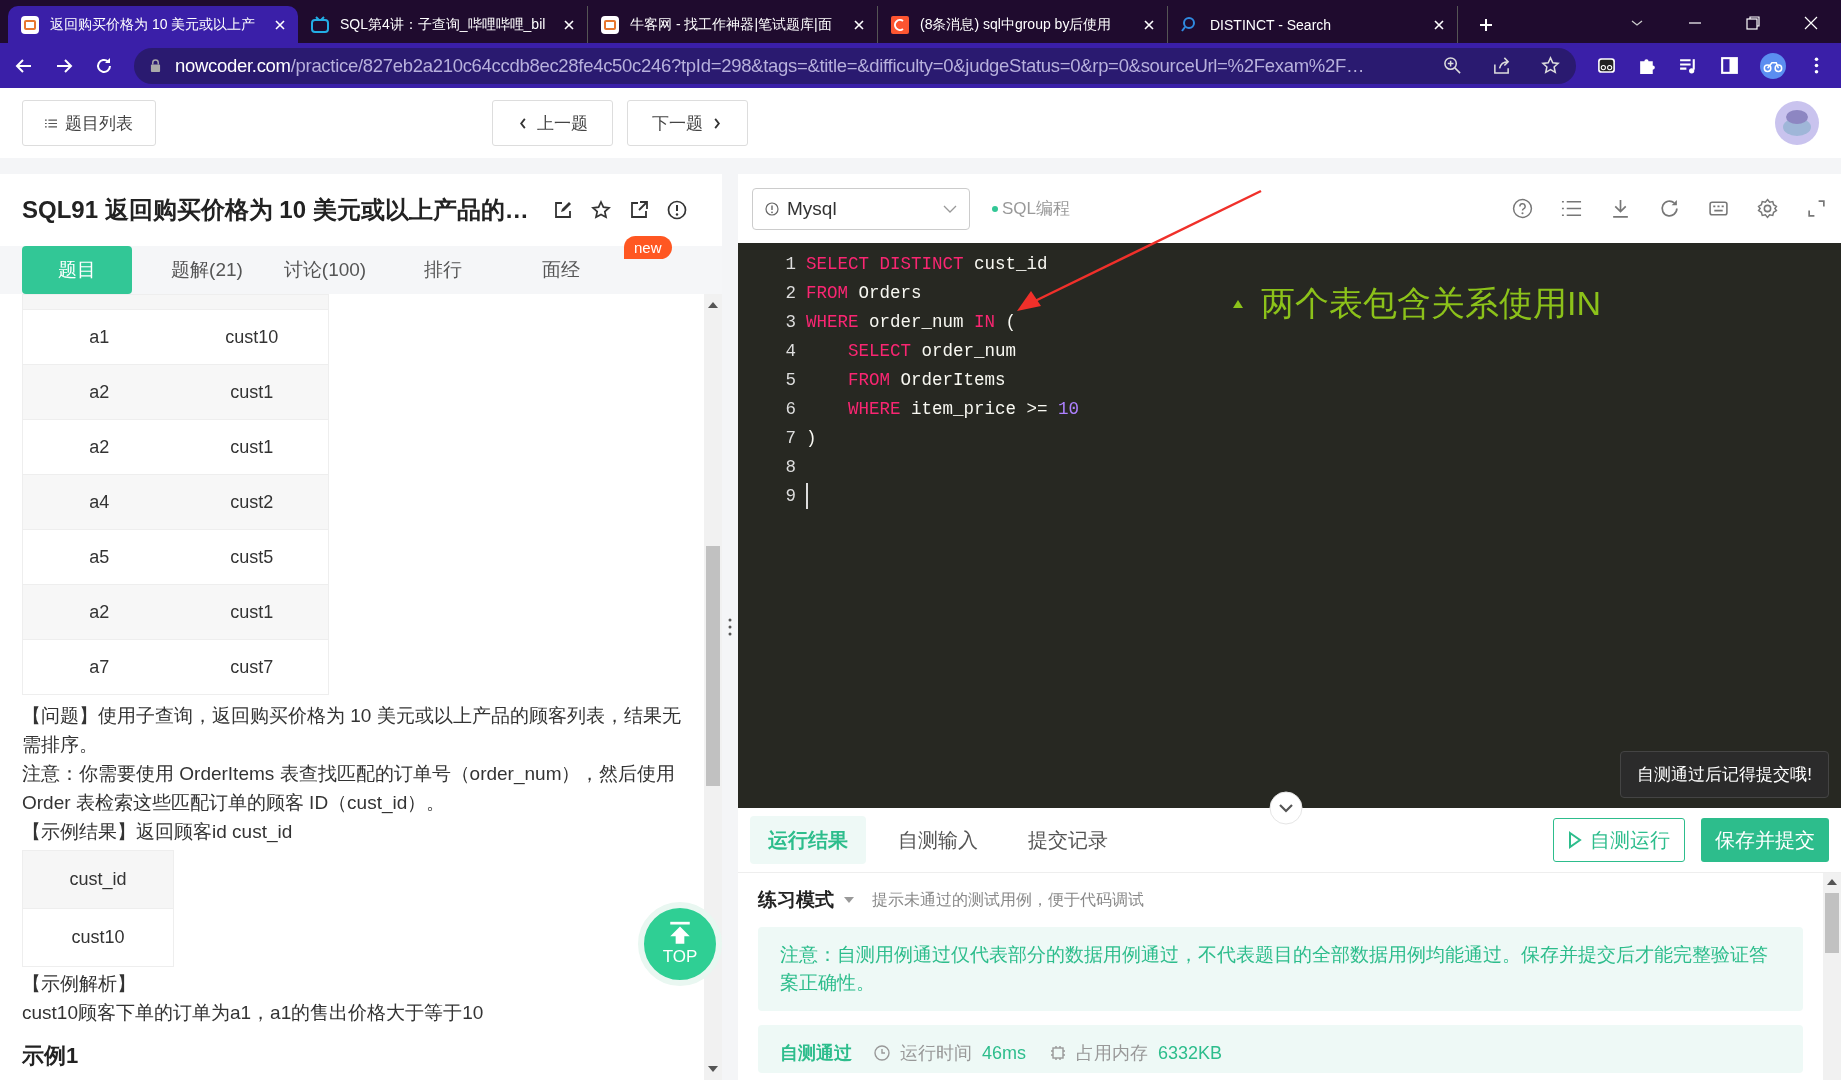 The image size is (1841, 1080). Describe the element at coordinates (1286, 808) in the screenshot. I see `collapse-icon` at that location.